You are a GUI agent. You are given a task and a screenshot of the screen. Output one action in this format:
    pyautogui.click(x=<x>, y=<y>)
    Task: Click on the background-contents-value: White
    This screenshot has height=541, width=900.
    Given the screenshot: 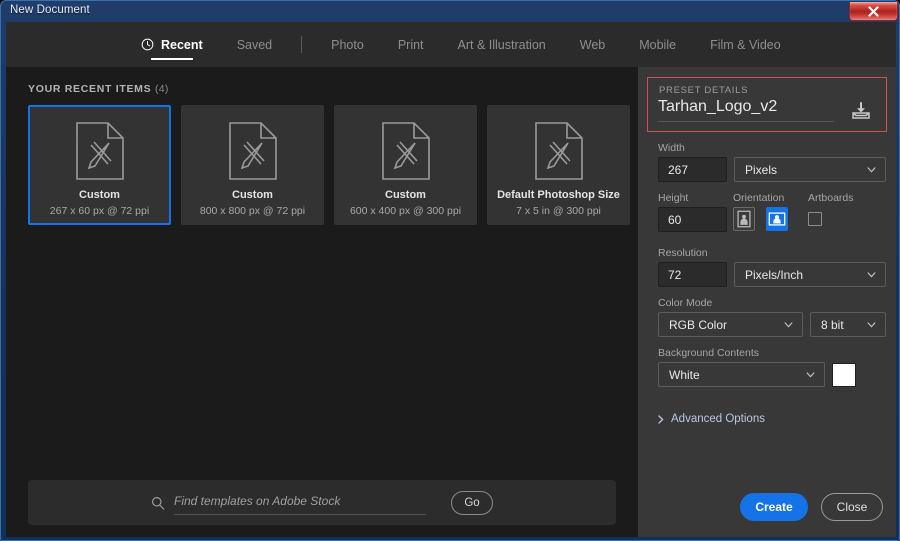 What is the action you would take?
    pyautogui.click(x=684, y=374)
    